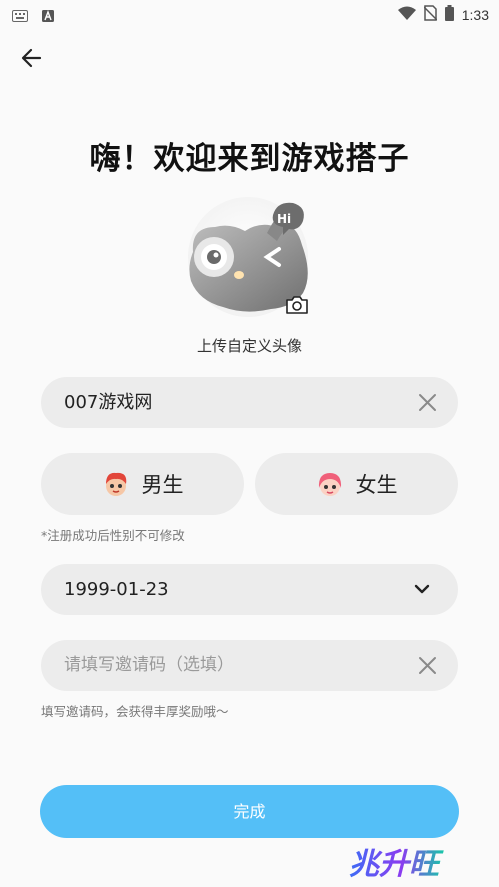  Describe the element at coordinates (149, 665) in the screenshot. I see `invite-code-placeholder: 请填写邀请码（选填）` at that location.